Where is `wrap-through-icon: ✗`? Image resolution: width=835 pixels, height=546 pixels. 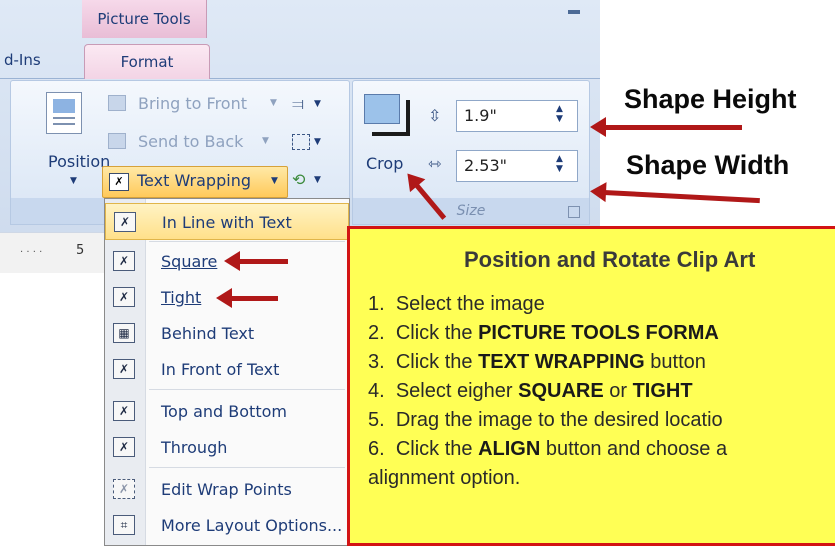 wrap-through-icon: ✗ is located at coordinates (124, 447).